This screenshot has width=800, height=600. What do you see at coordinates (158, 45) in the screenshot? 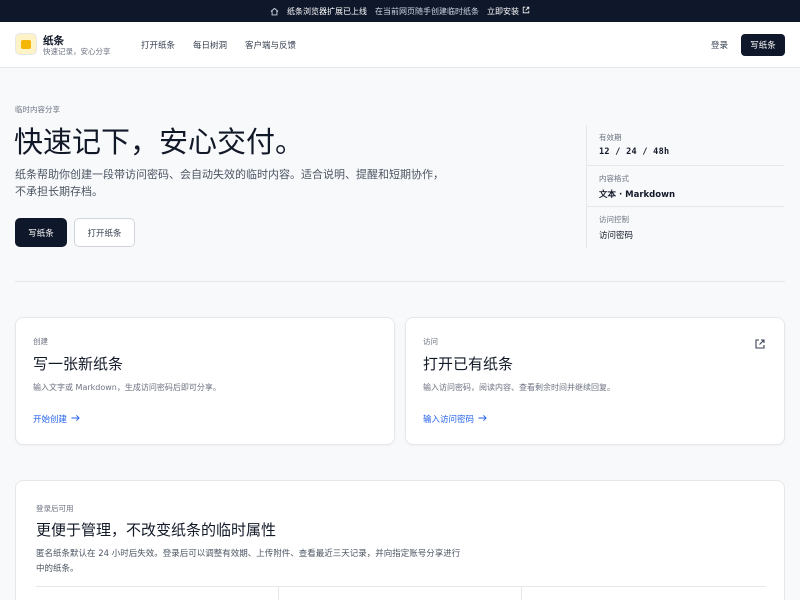
I see `nav-open-note: 打开纸条` at bounding box center [158, 45].